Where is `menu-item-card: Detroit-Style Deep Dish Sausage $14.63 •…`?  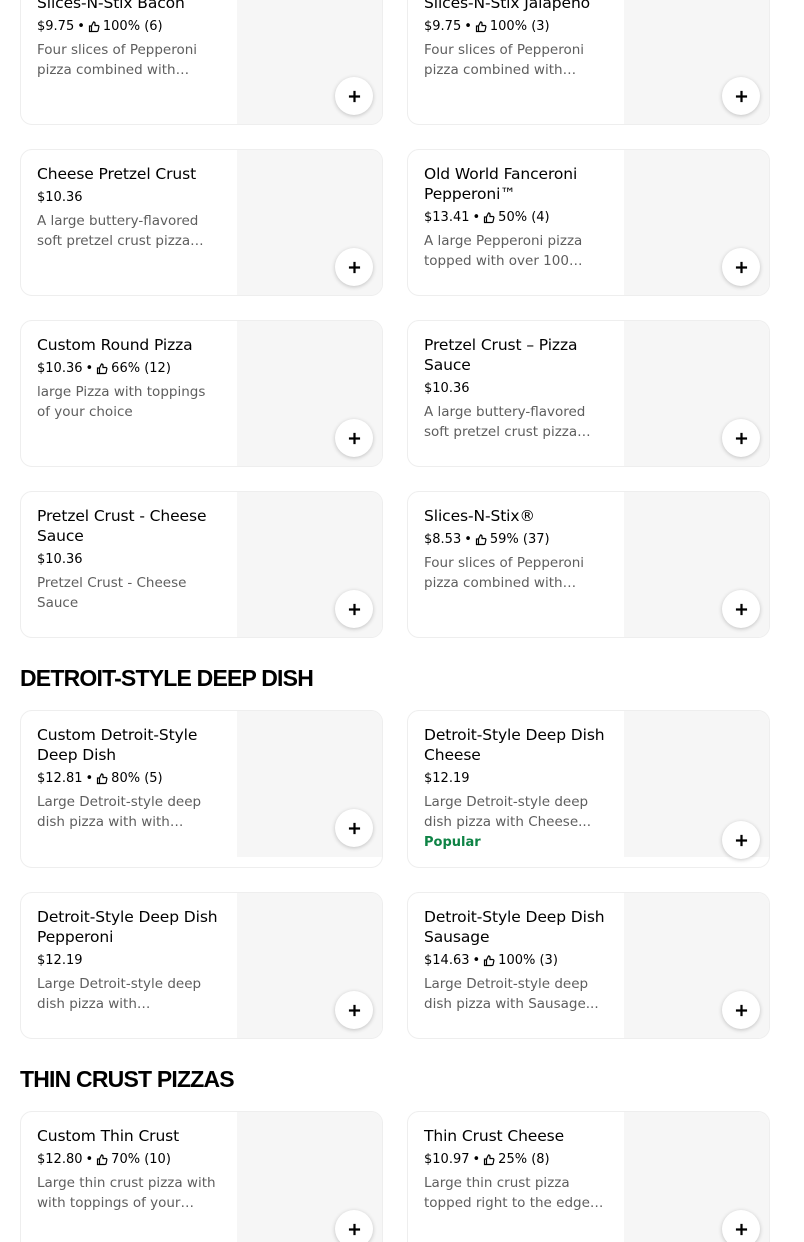 menu-item-card: Detroit-Style Deep Dish Sausage $14.63 •… is located at coordinates (588, 965).